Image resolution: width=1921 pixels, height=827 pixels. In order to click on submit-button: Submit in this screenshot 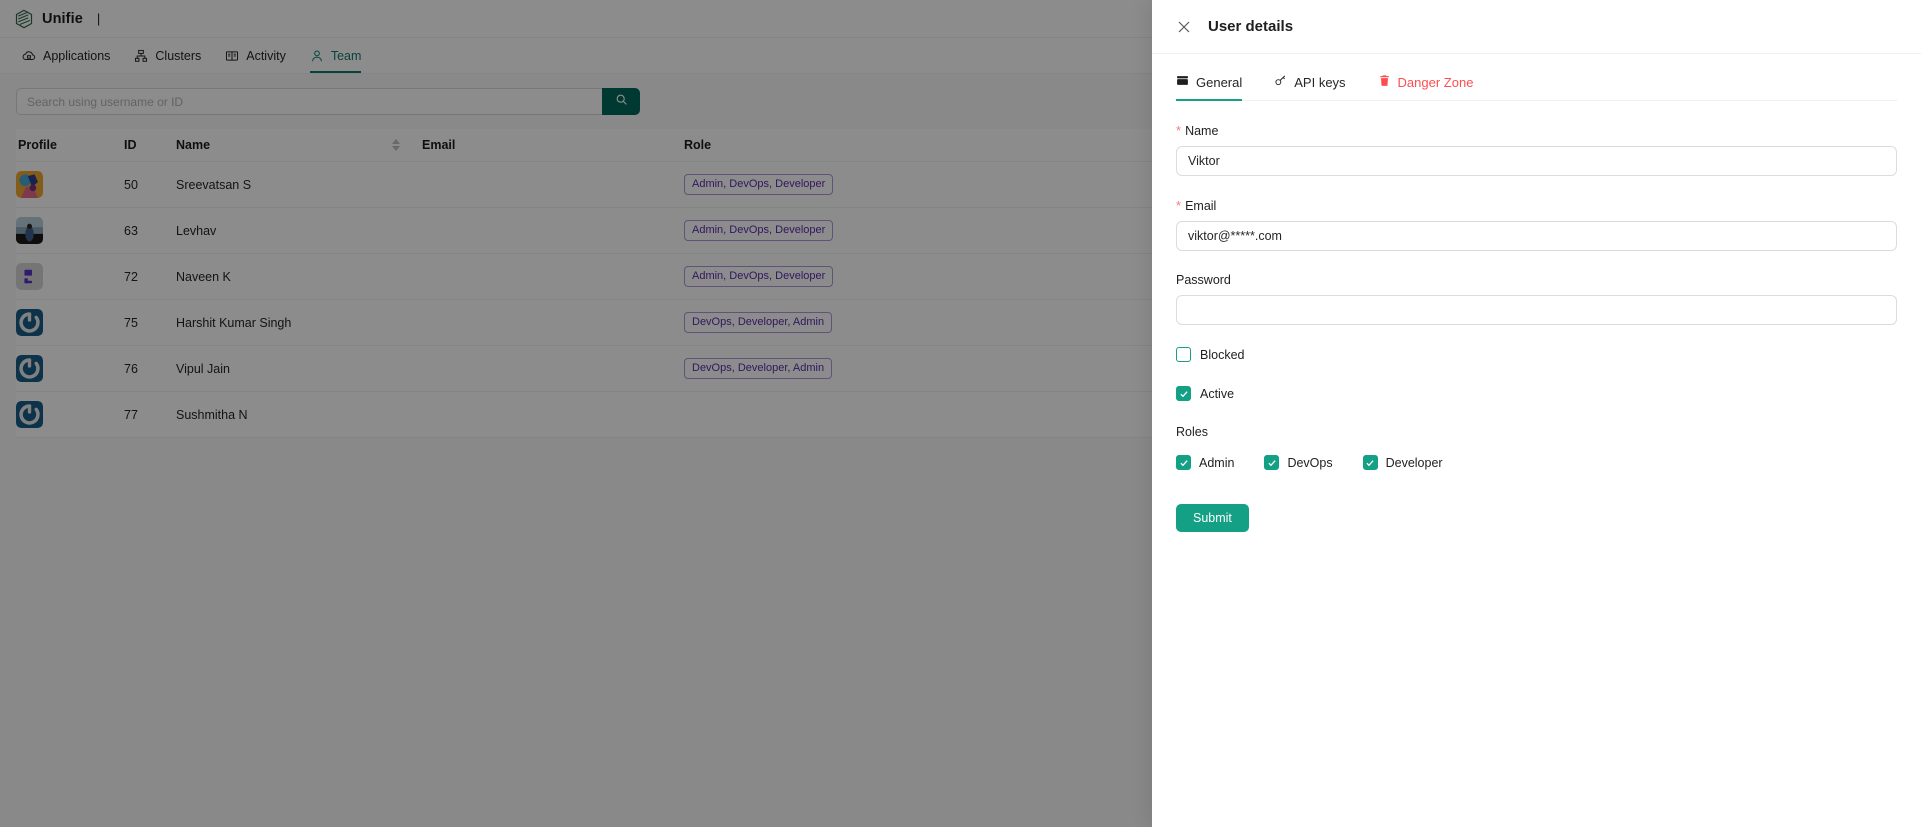, I will do `click(1212, 518)`.